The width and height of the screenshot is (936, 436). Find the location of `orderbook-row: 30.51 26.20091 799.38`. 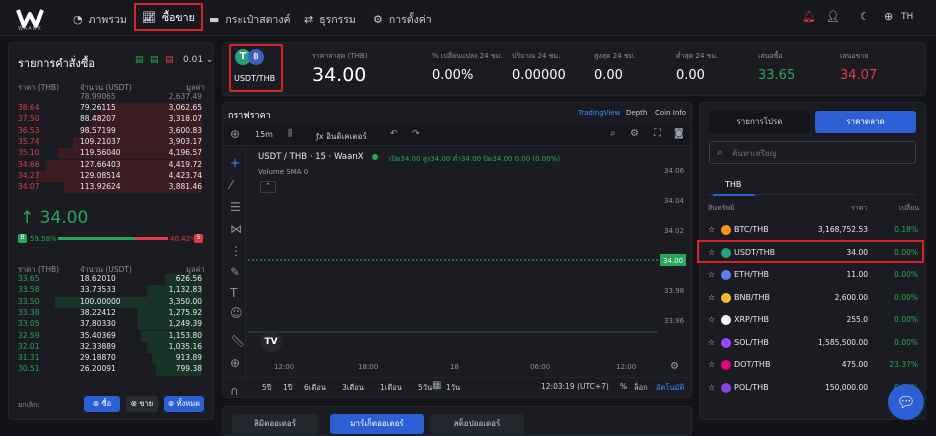

orderbook-row: 30.51 26.20091 799.38 is located at coordinates (110, 370).